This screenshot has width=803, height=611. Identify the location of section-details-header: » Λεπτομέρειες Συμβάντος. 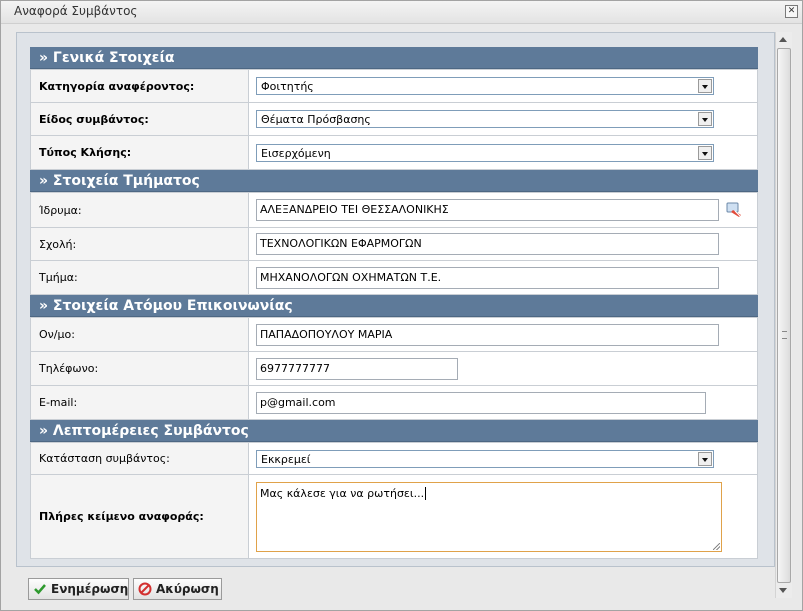
(394, 431).